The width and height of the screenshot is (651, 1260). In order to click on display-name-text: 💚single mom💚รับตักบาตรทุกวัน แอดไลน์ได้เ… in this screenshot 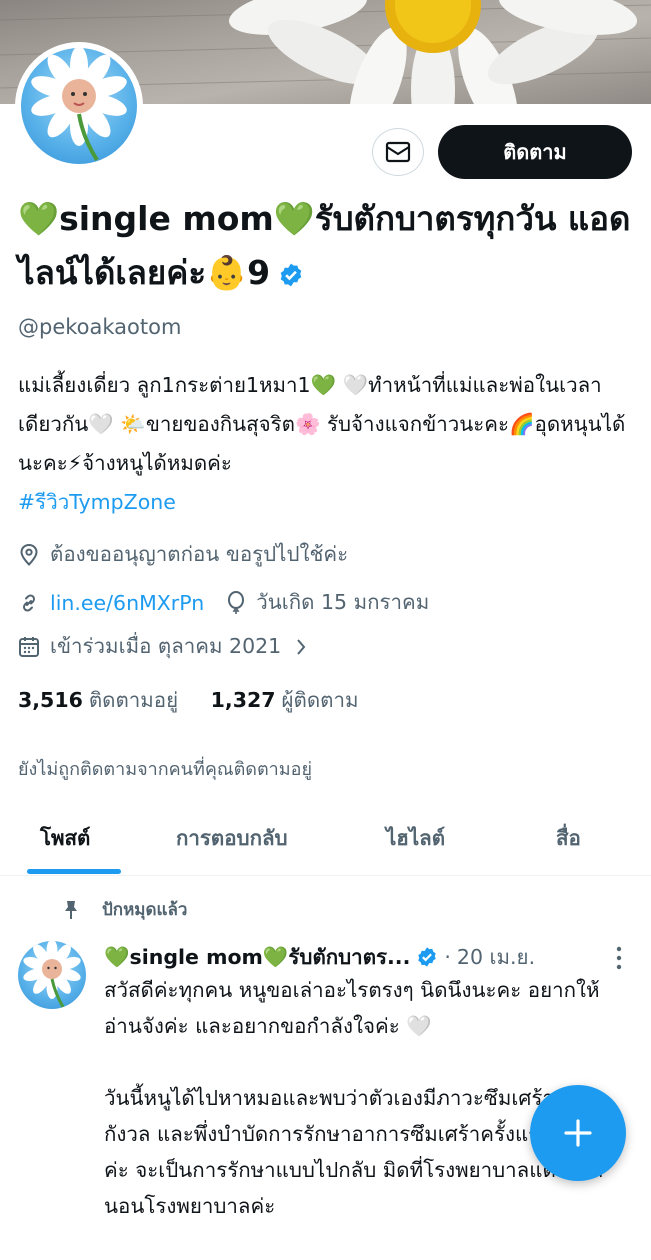, I will do `click(324, 245)`.